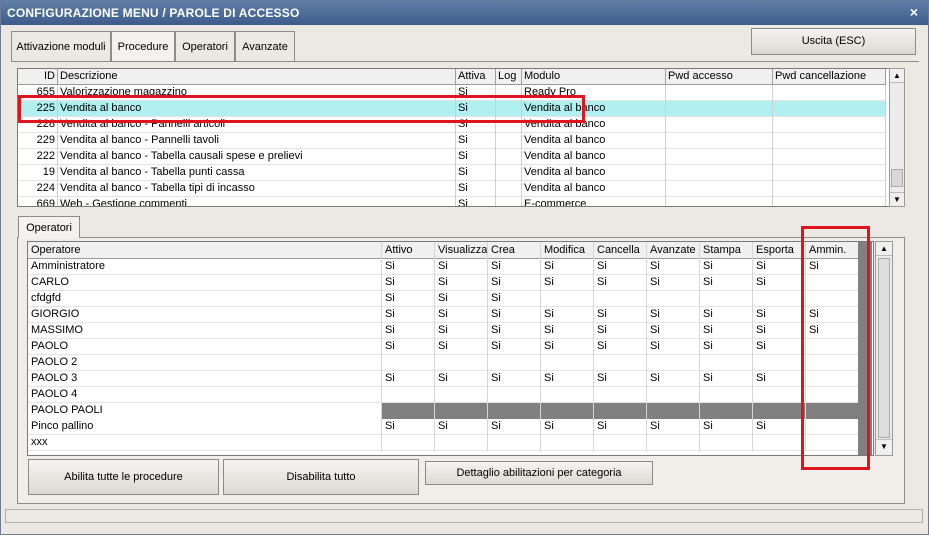 This screenshot has height=535, width=929. What do you see at coordinates (38, 201) in the screenshot?
I see `cell-id: 669` at bounding box center [38, 201].